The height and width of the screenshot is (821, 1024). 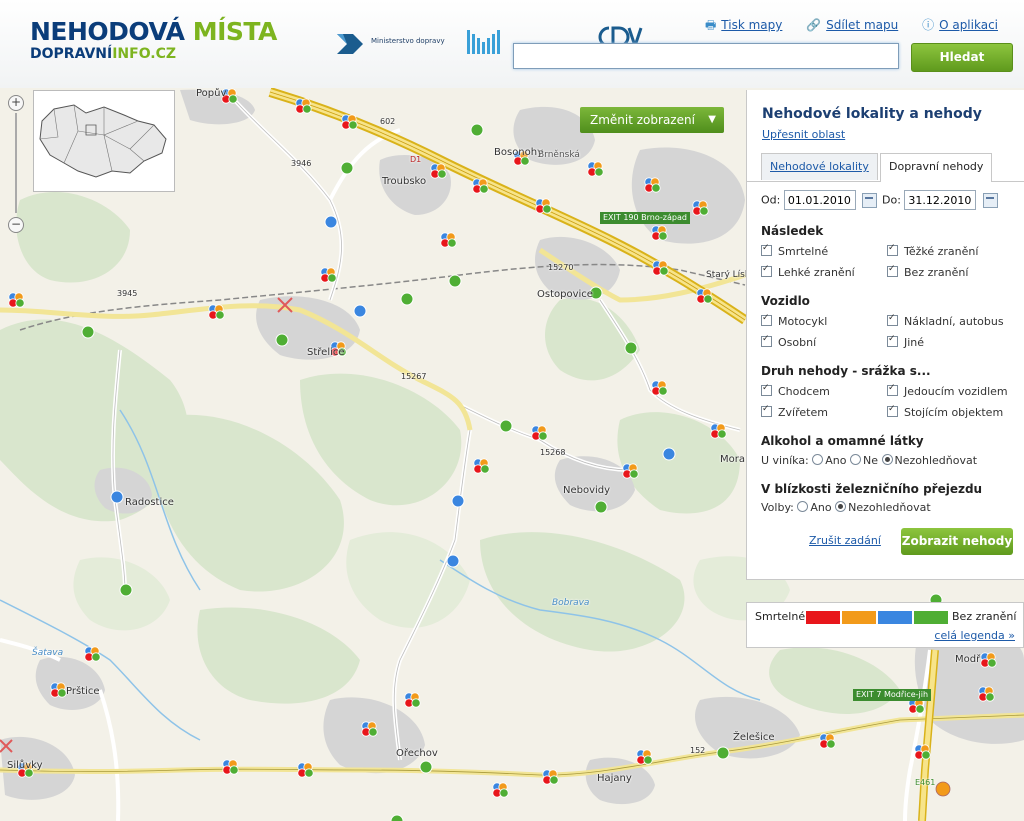 What do you see at coordinates (388, 121) in the screenshot?
I see `road-number-602: 602` at bounding box center [388, 121].